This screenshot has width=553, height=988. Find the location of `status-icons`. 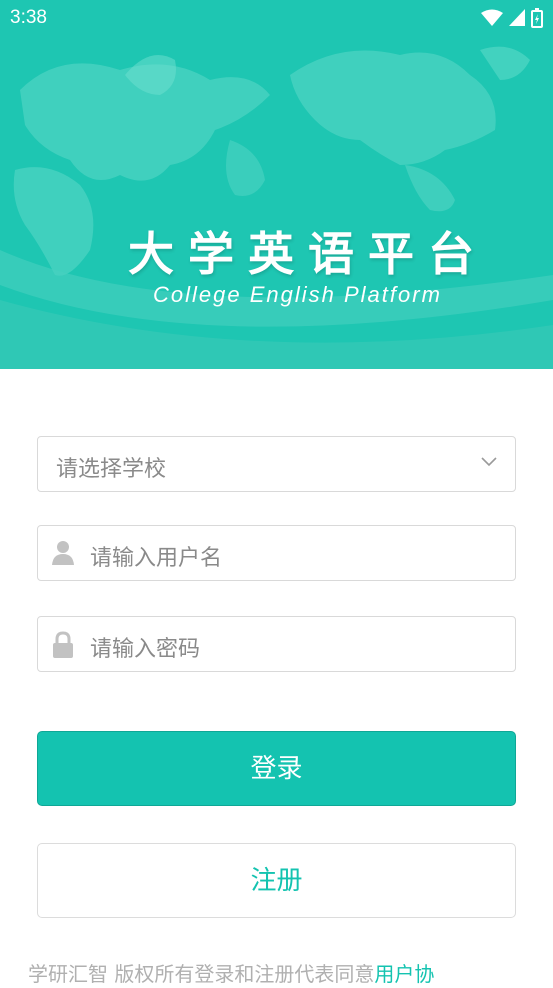

status-icons is located at coordinates (512, 18).